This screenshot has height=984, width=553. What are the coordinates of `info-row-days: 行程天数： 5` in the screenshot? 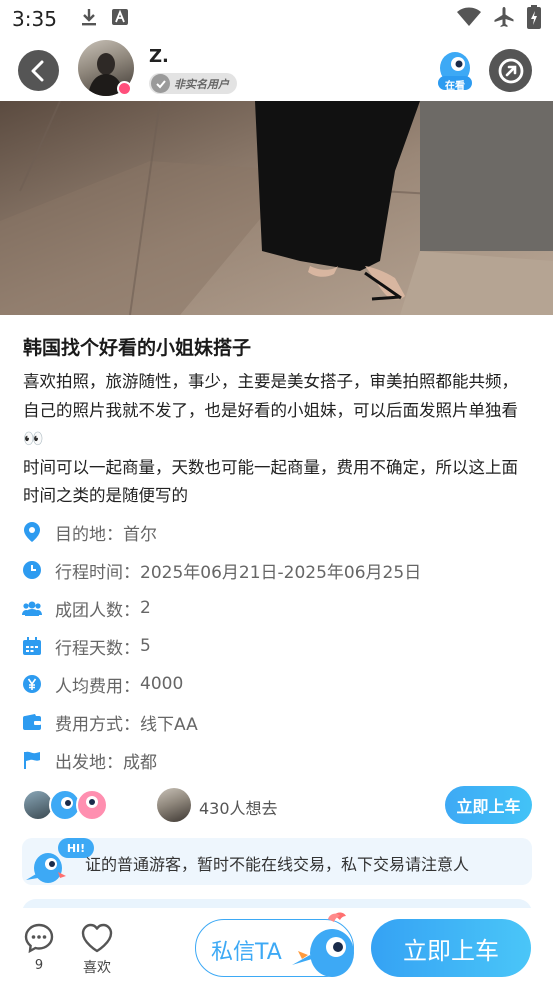 It's located at (277, 646).